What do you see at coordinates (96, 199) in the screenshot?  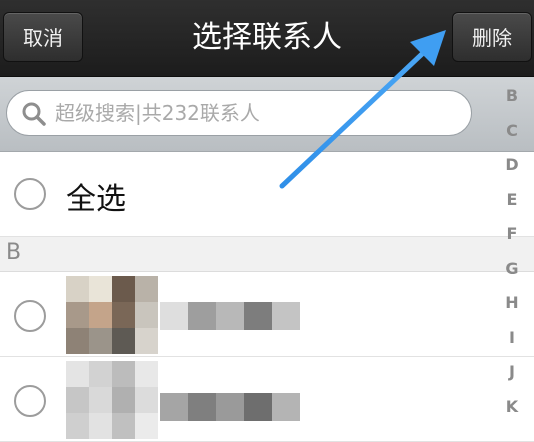 I see `select-all-label: 全选` at bounding box center [96, 199].